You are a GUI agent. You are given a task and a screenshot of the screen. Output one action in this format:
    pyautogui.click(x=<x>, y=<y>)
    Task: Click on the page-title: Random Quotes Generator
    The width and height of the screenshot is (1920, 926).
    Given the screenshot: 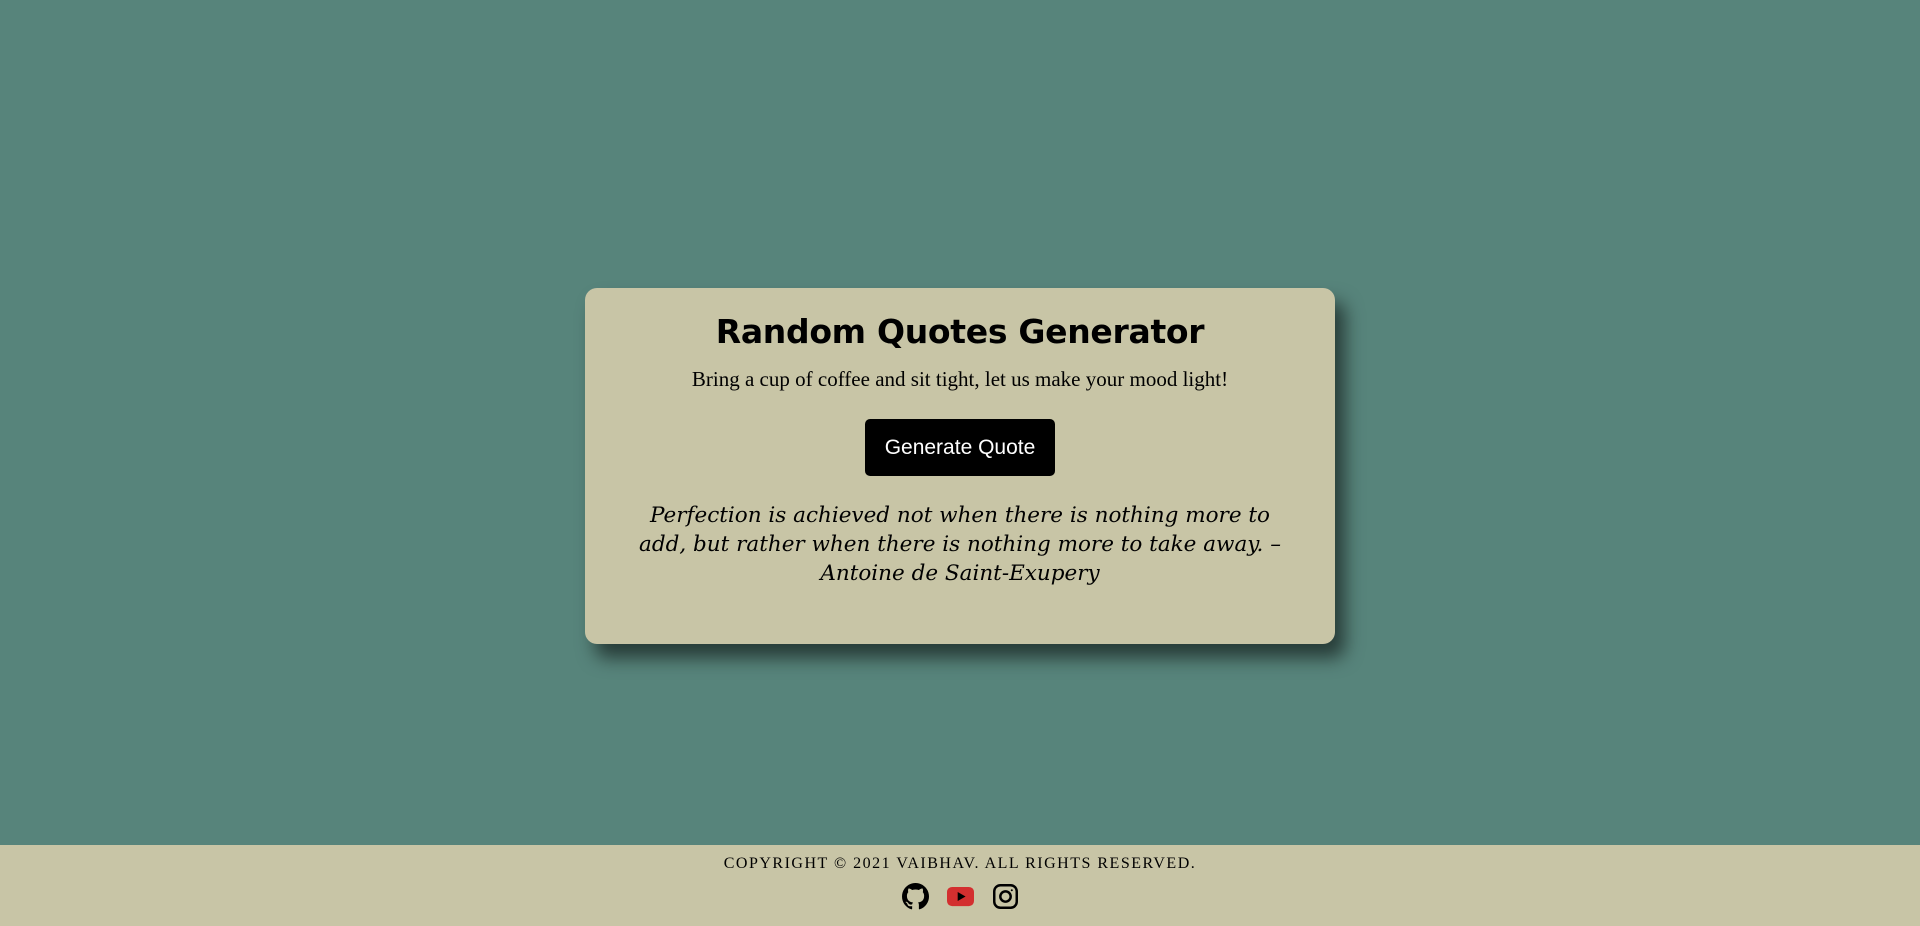 What is the action you would take?
    pyautogui.click(x=960, y=331)
    